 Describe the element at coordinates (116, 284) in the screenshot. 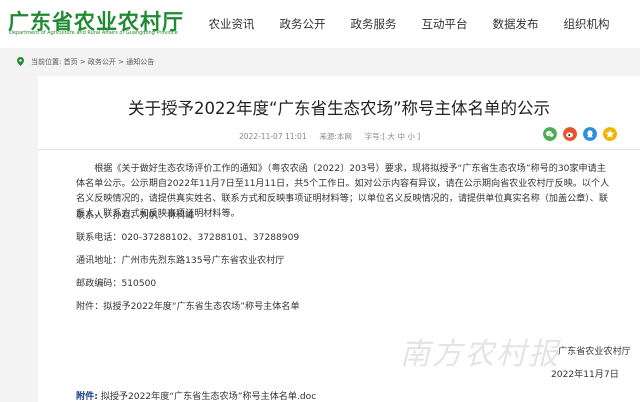

I see `postcode: 邮政编码：510500` at that location.